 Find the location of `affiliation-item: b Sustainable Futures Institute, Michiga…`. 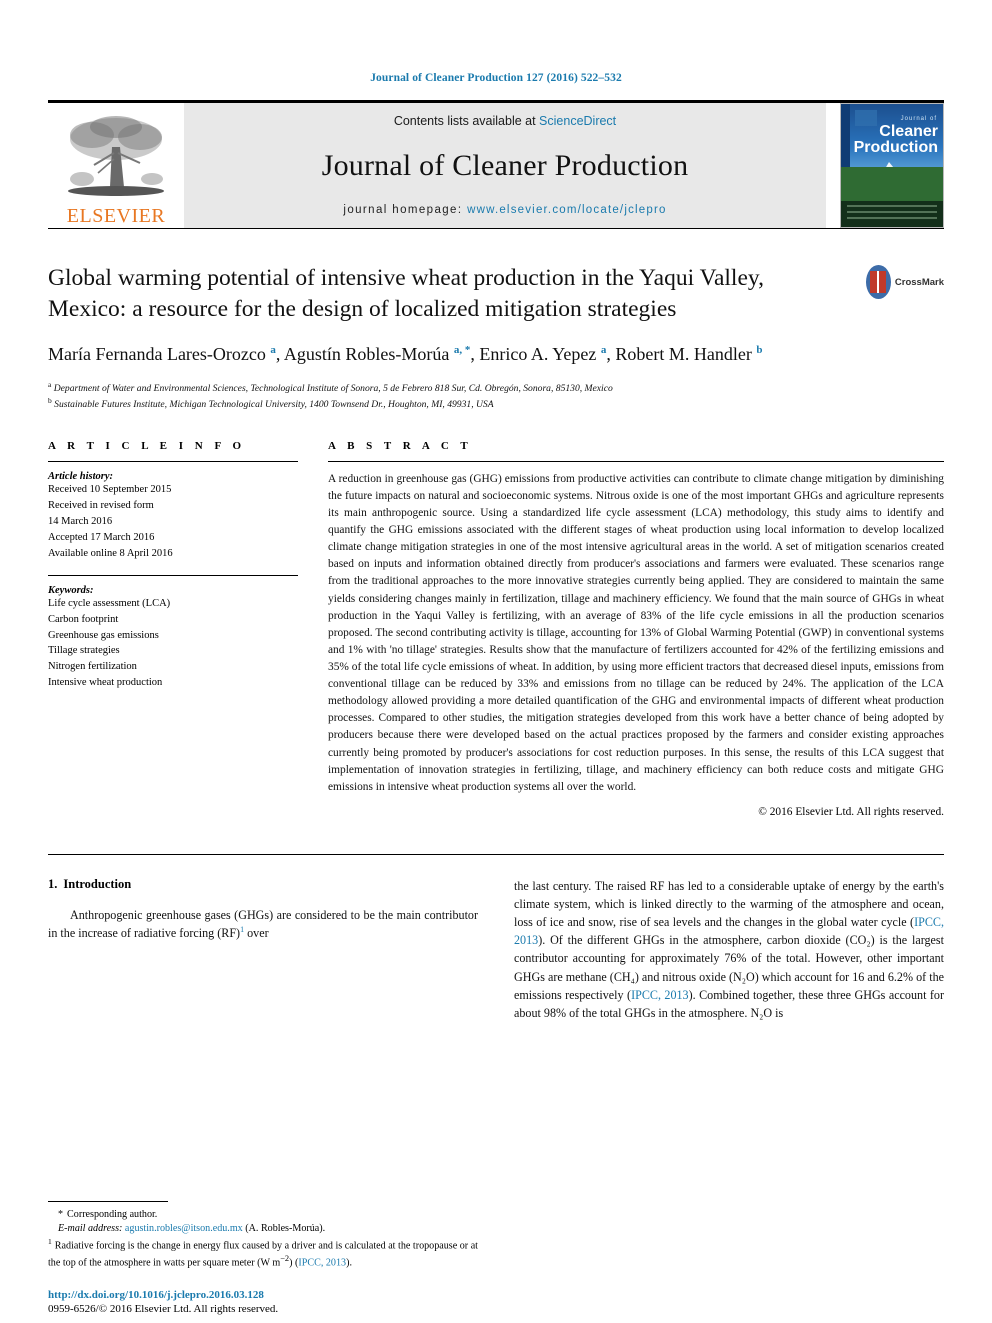

affiliation-item: b Sustainable Futures Institute, Michiga… is located at coordinates (496, 404).